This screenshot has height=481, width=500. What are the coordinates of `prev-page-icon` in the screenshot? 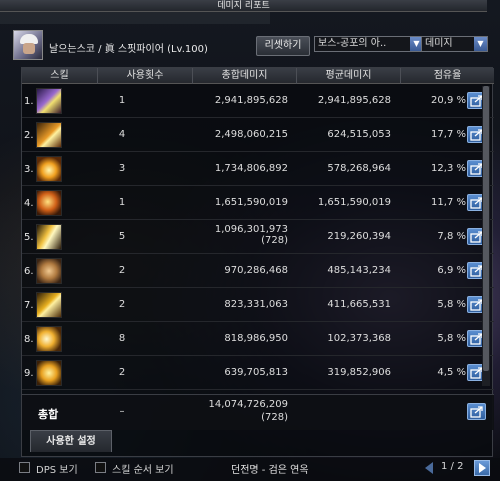 It's located at (429, 468).